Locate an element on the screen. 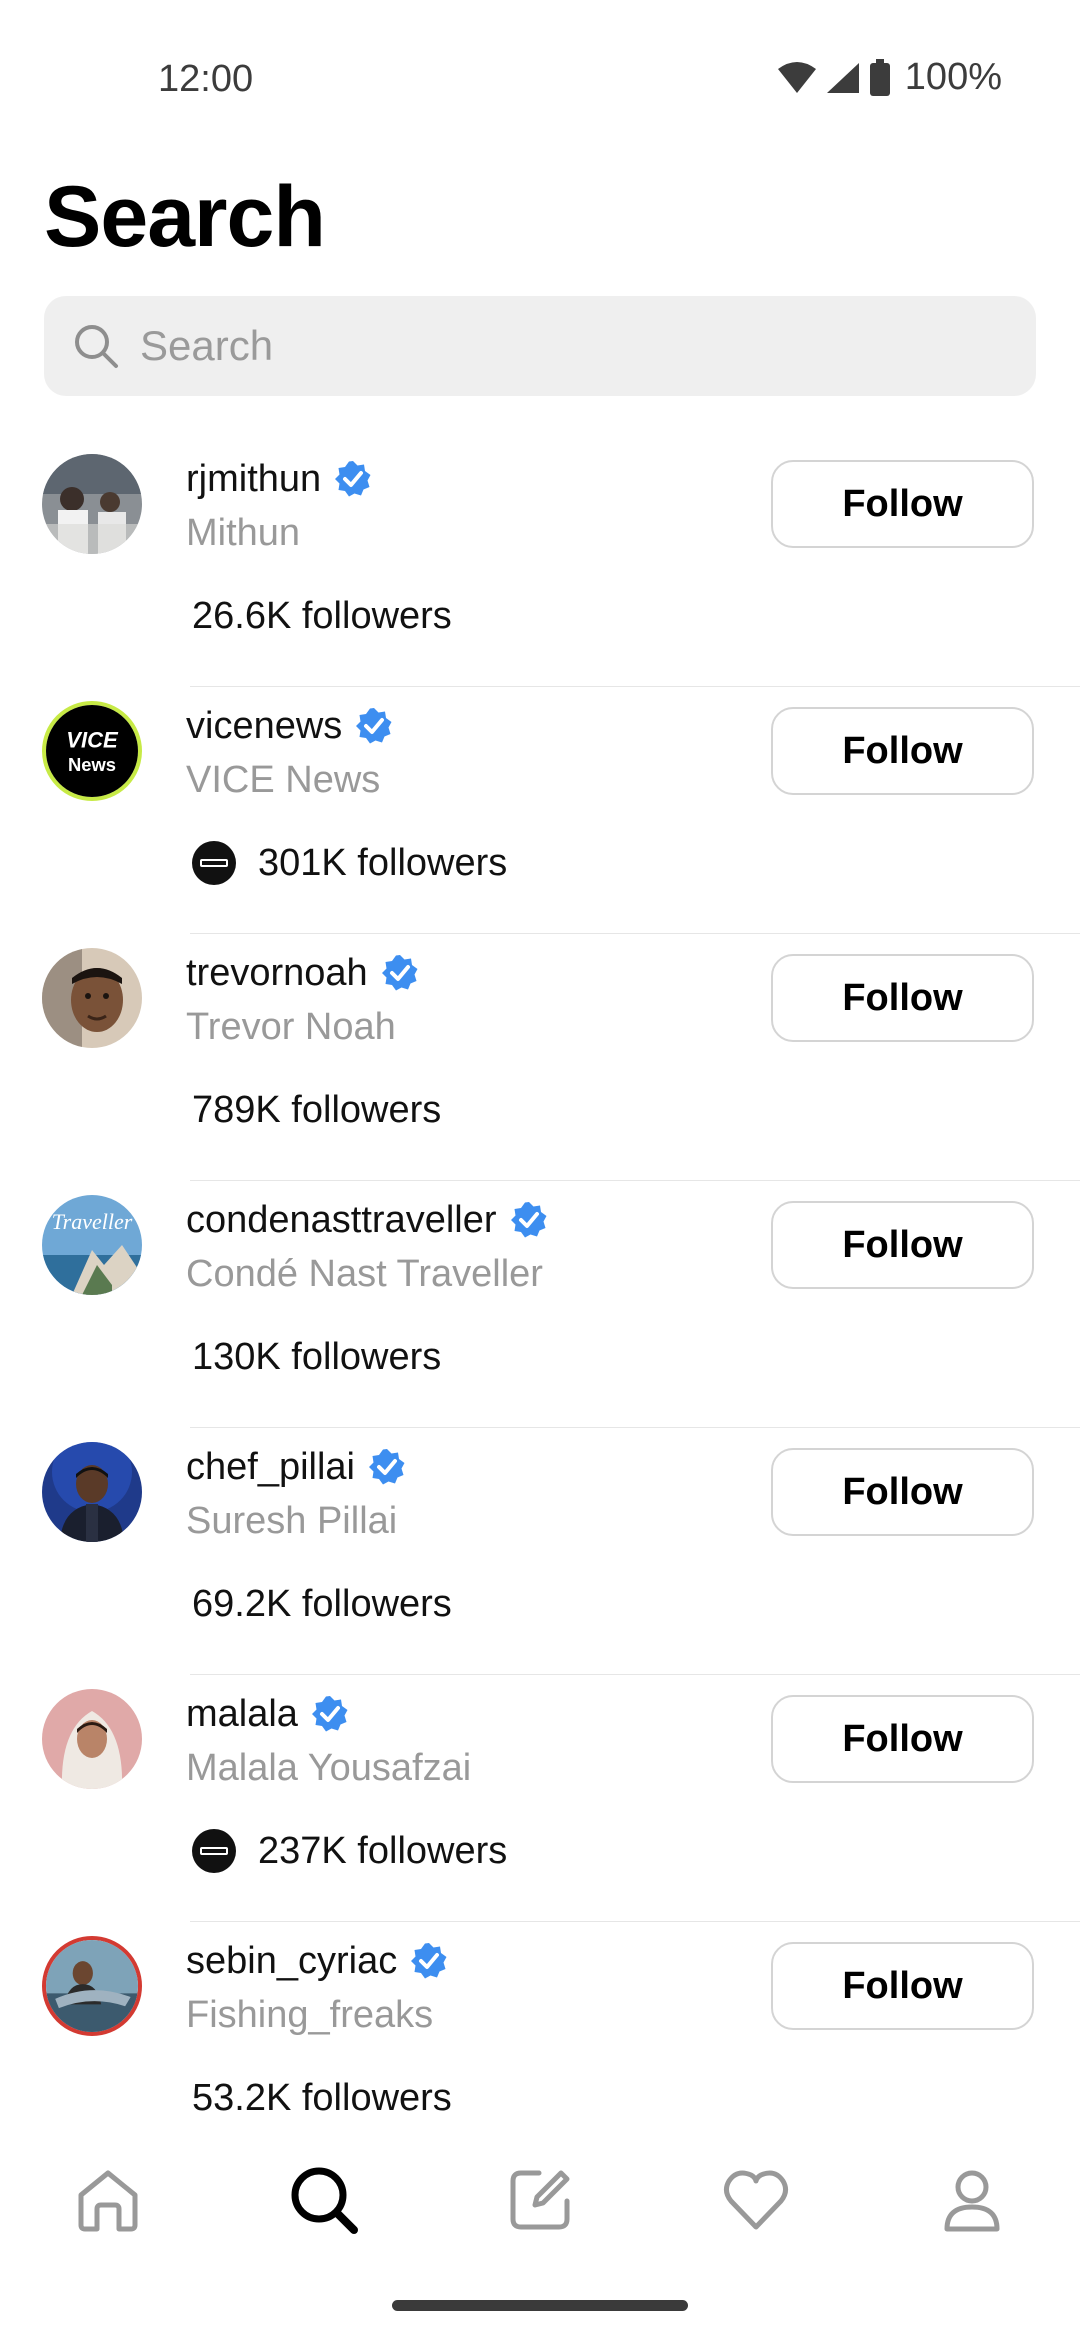 The image size is (1080, 2340). battery-percentage: 100% is located at coordinates (953, 77).